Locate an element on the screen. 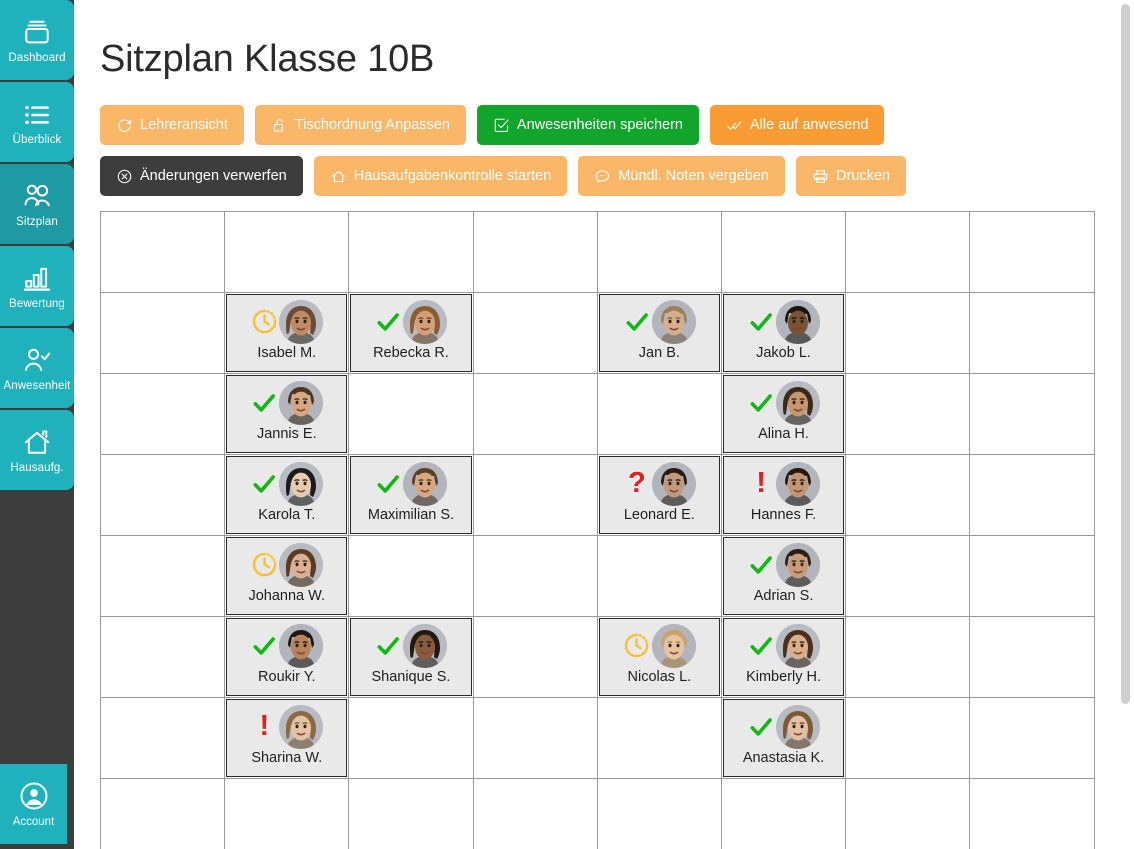 The image size is (1134, 849). seat-cell-occupied: Roukir Y. is located at coordinates (287, 657).